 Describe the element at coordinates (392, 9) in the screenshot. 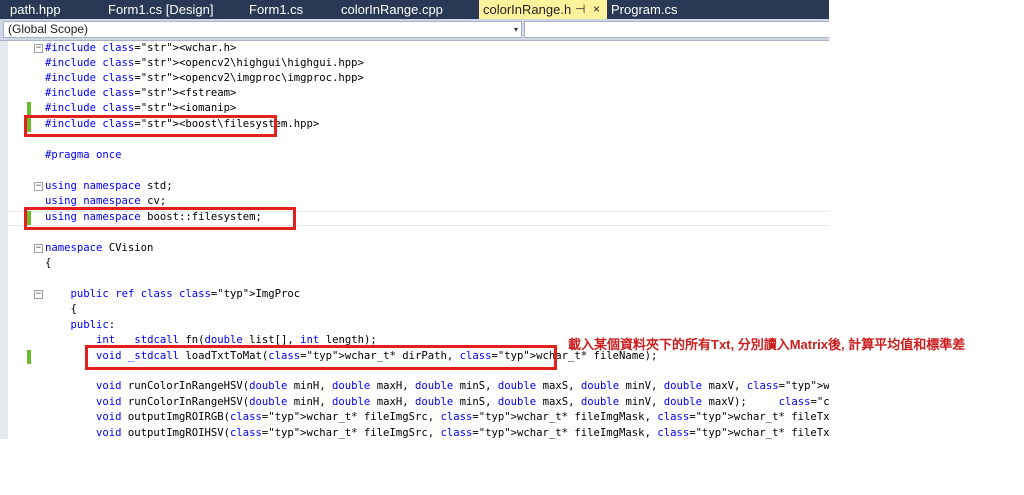

I see `tab-label: colorInRange.cpp` at that location.